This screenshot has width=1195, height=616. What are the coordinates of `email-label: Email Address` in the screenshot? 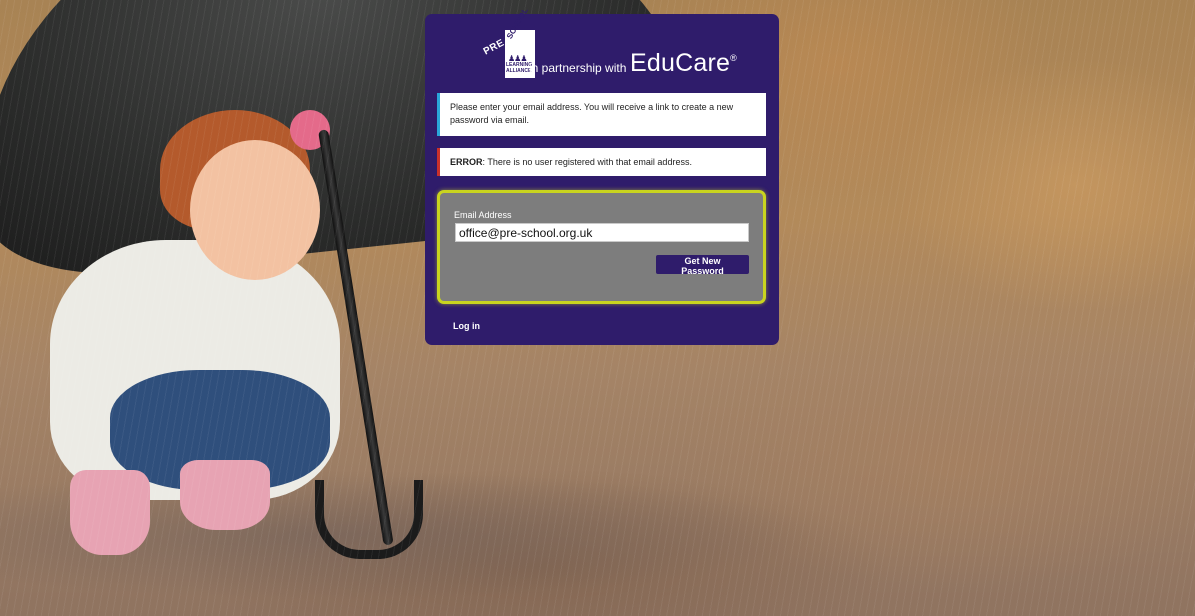 It's located at (483, 215).